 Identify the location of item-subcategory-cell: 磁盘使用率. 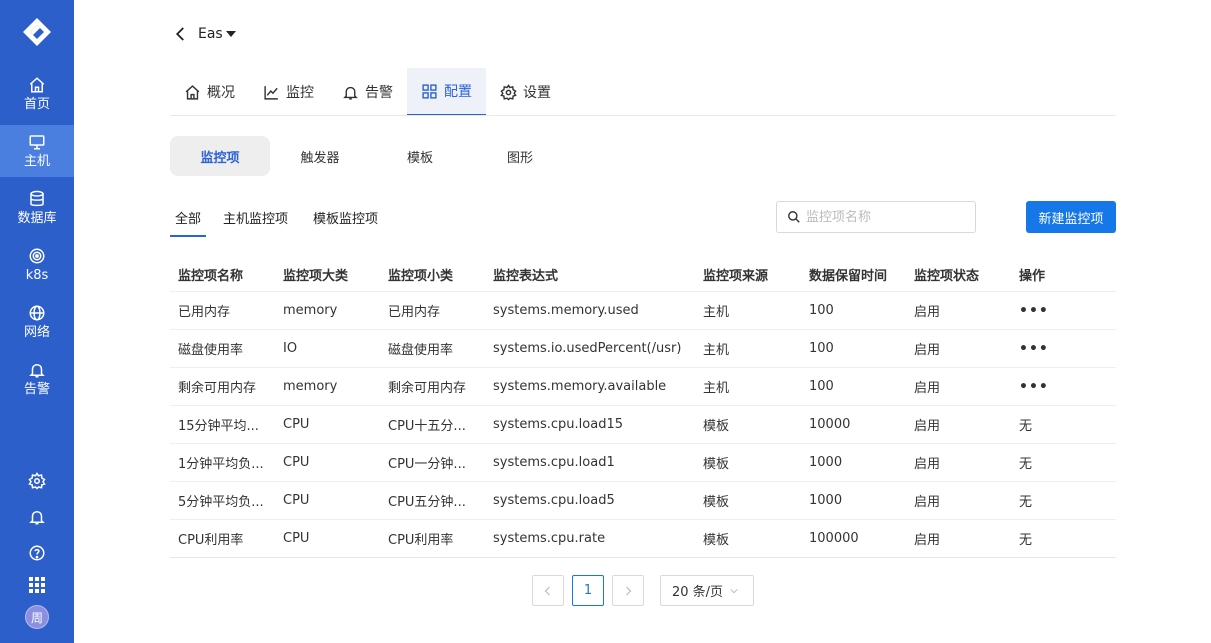
(421, 350).